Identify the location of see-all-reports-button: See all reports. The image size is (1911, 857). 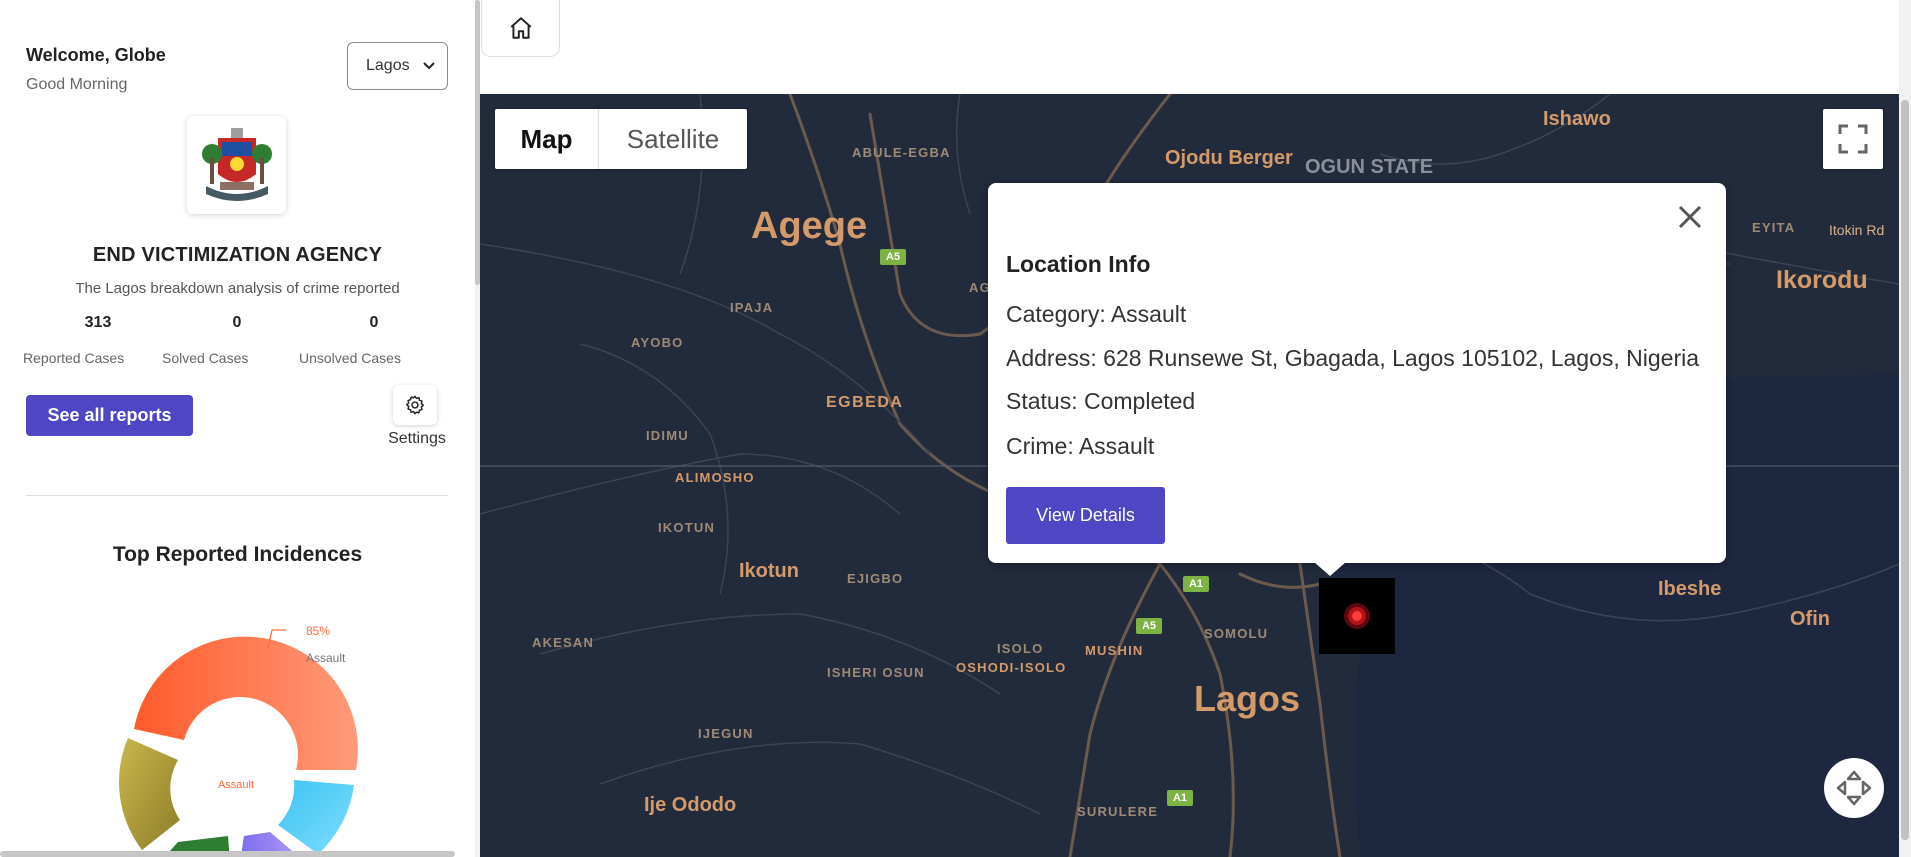
(109, 415).